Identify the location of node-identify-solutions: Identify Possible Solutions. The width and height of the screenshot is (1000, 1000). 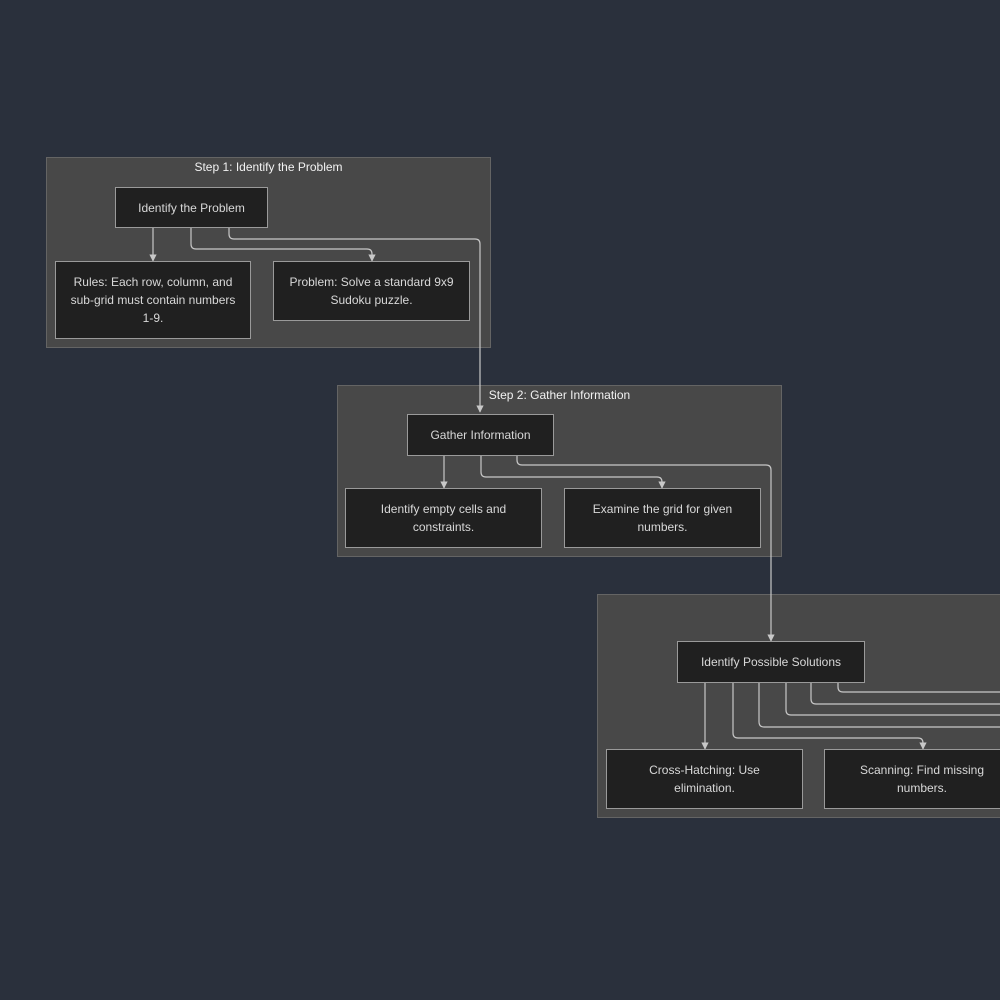
(771, 662).